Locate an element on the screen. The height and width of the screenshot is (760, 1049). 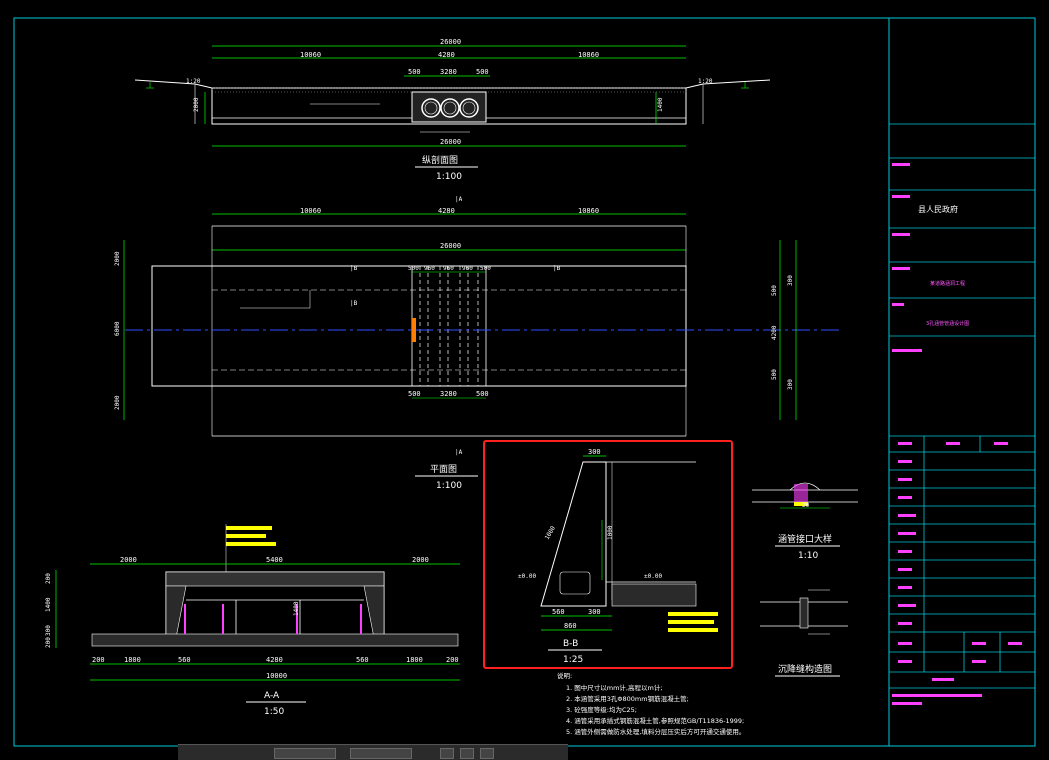
plan-dim-total: 26000 is located at coordinates (450, 246).